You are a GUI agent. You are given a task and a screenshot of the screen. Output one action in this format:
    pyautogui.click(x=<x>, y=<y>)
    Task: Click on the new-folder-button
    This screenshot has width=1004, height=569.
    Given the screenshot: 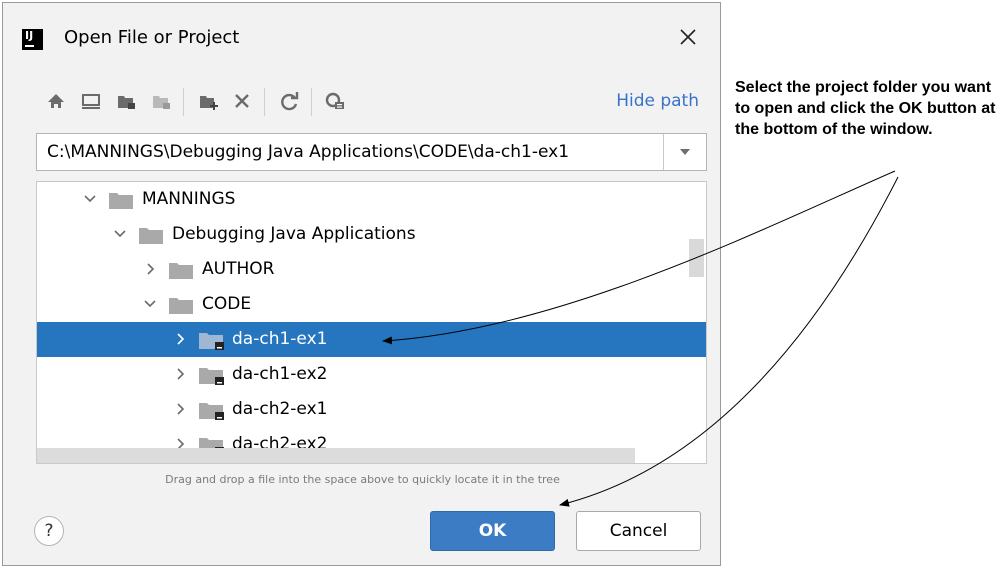 What is the action you would take?
    pyautogui.click(x=208, y=101)
    